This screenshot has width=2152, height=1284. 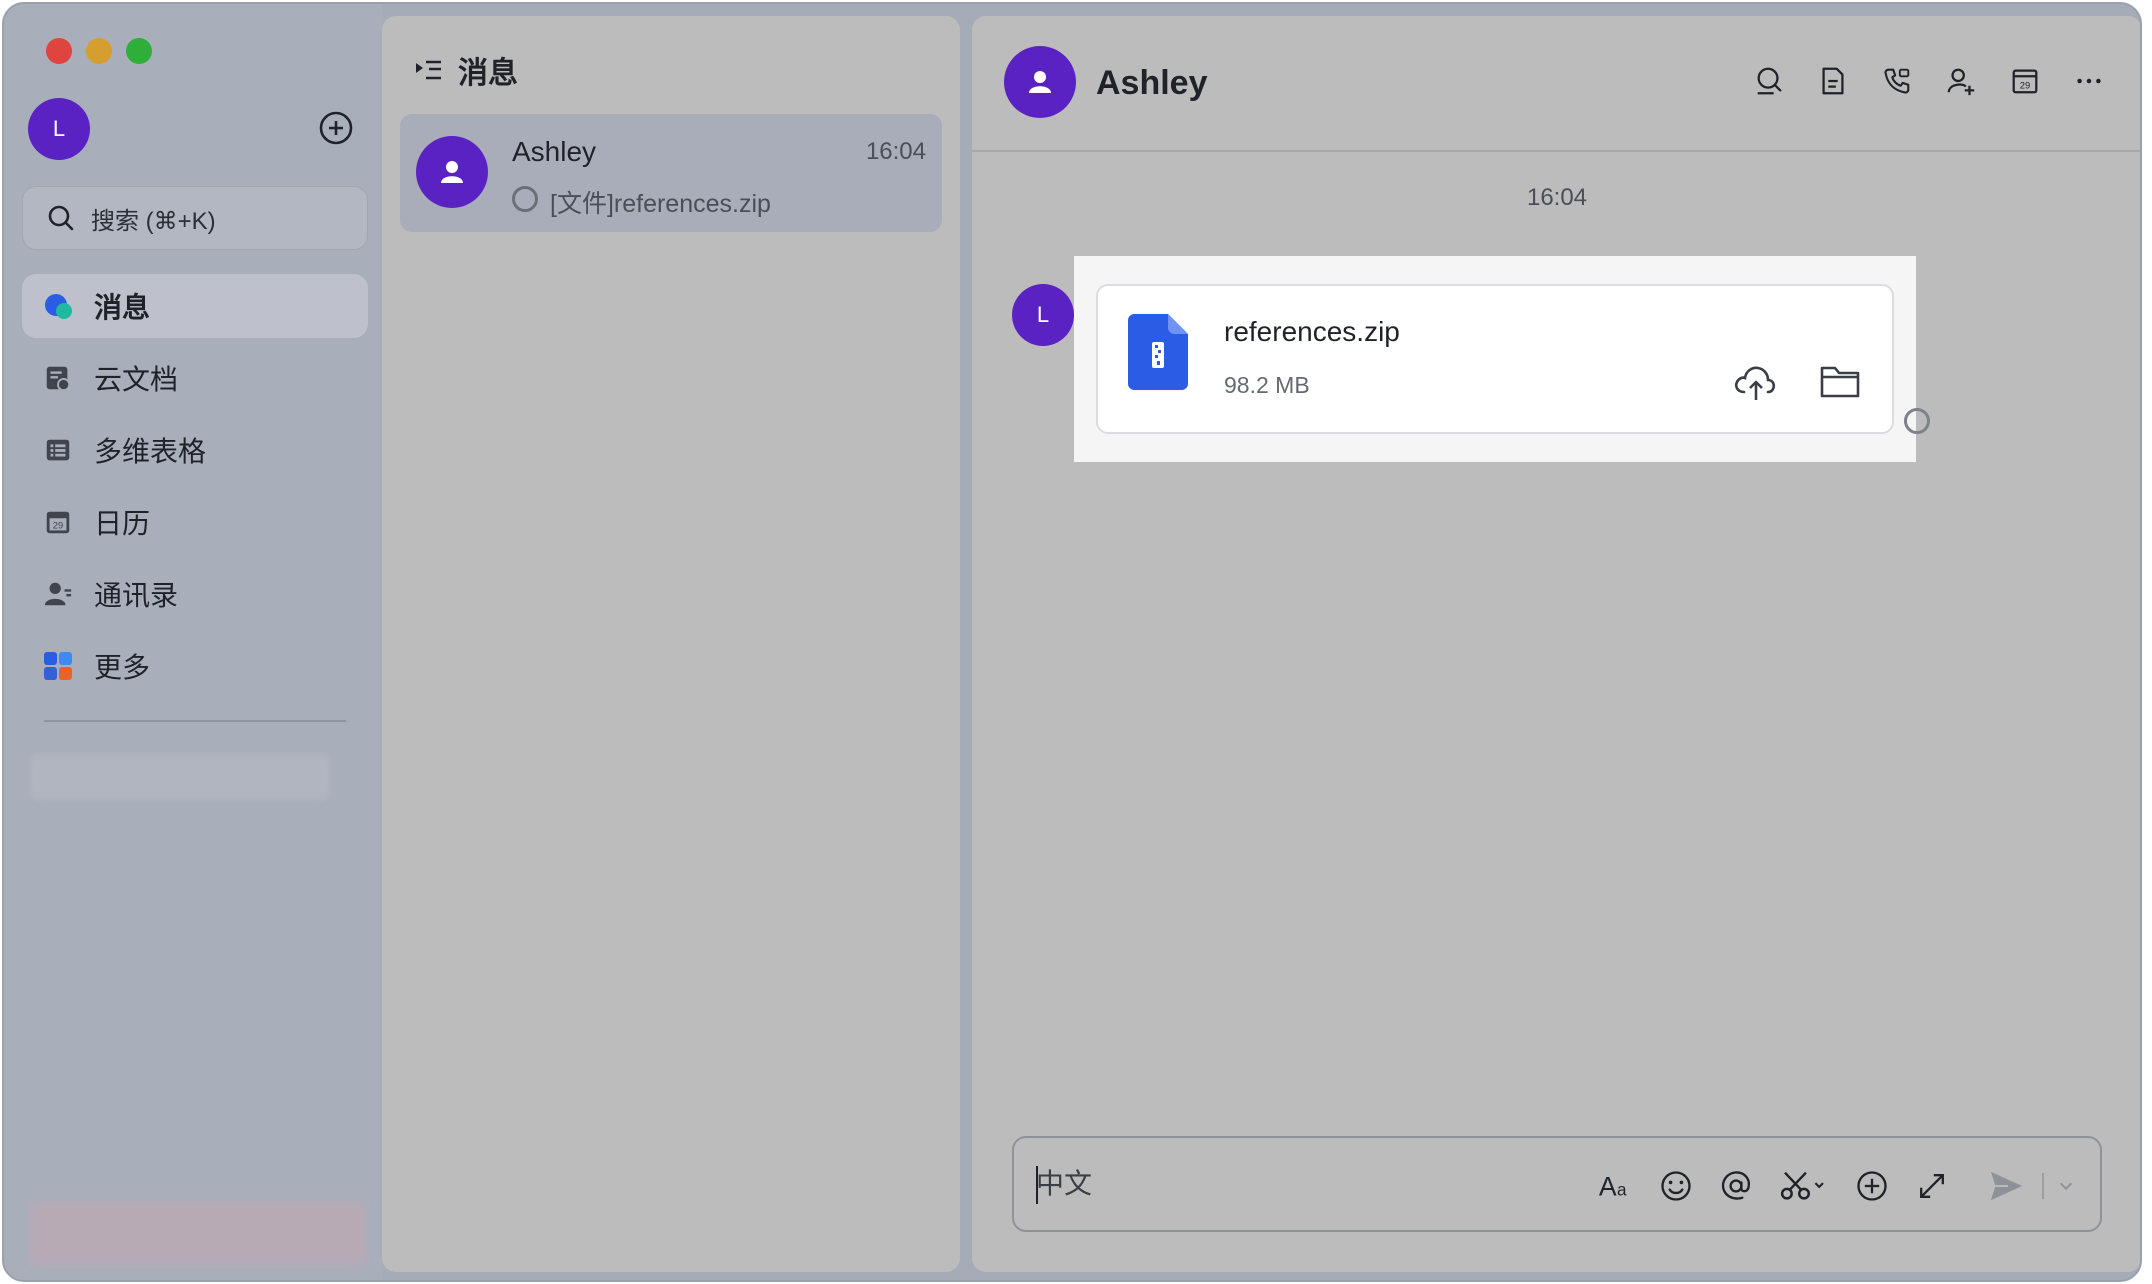 I want to click on font-format-icon: A a, so click(x=1616, y=1186).